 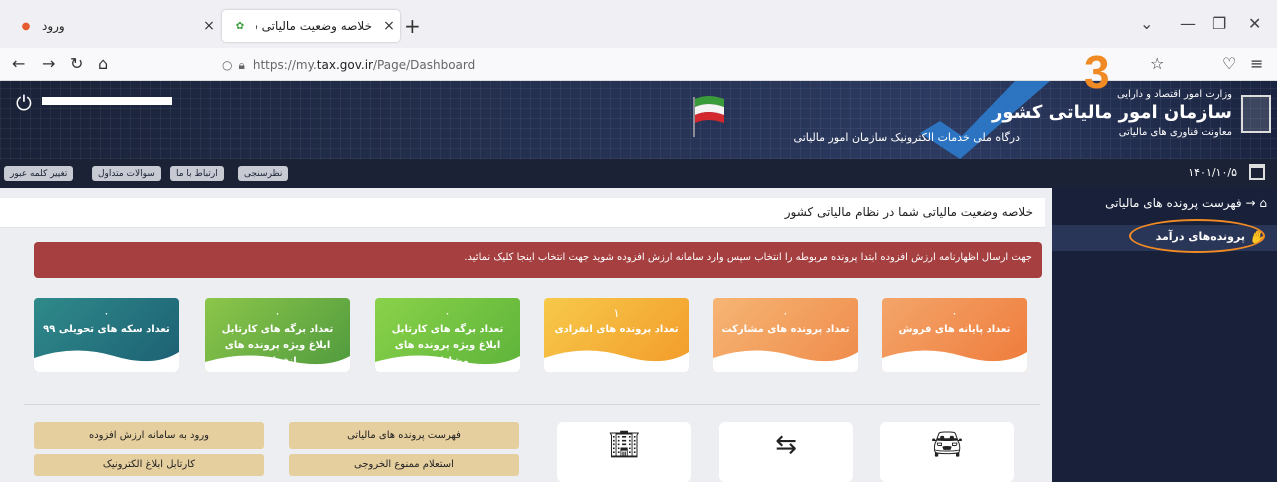 What do you see at coordinates (616, 329) in the screenshot?
I see `stat-label: تعداد پرونده های انفرادی` at bounding box center [616, 329].